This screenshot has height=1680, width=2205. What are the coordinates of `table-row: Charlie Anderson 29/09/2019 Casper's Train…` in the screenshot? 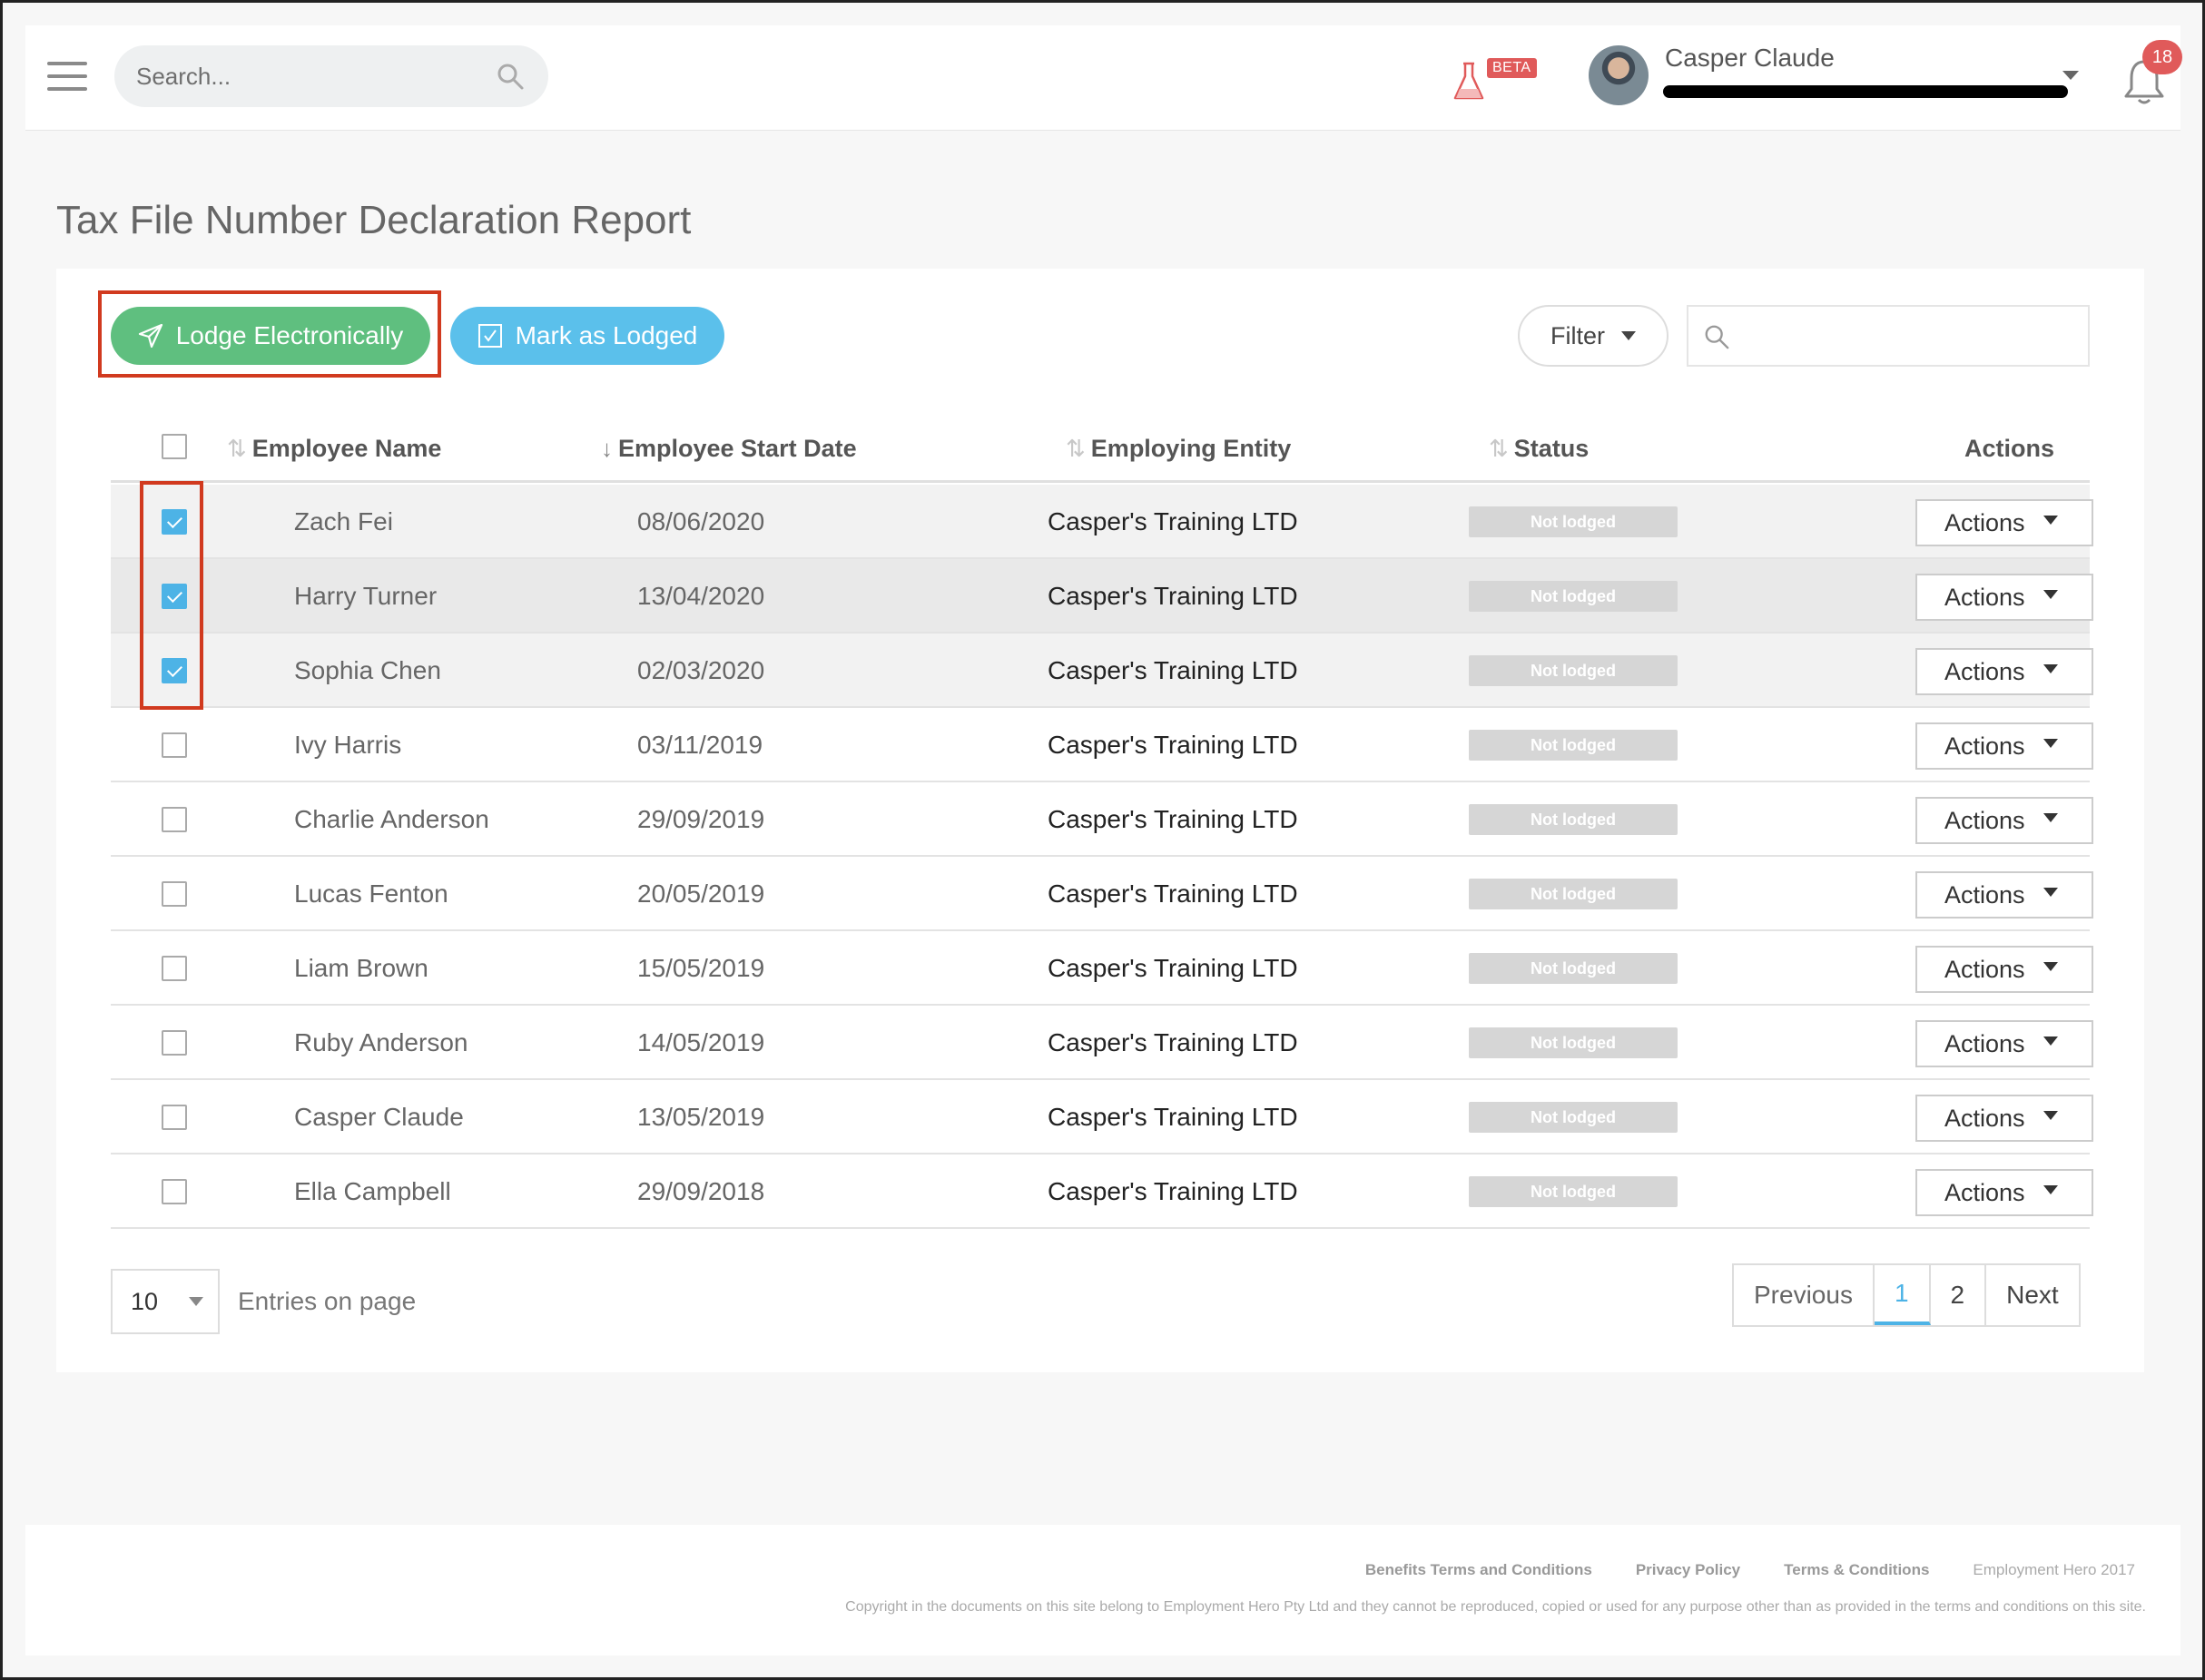 It's located at (1102, 820).